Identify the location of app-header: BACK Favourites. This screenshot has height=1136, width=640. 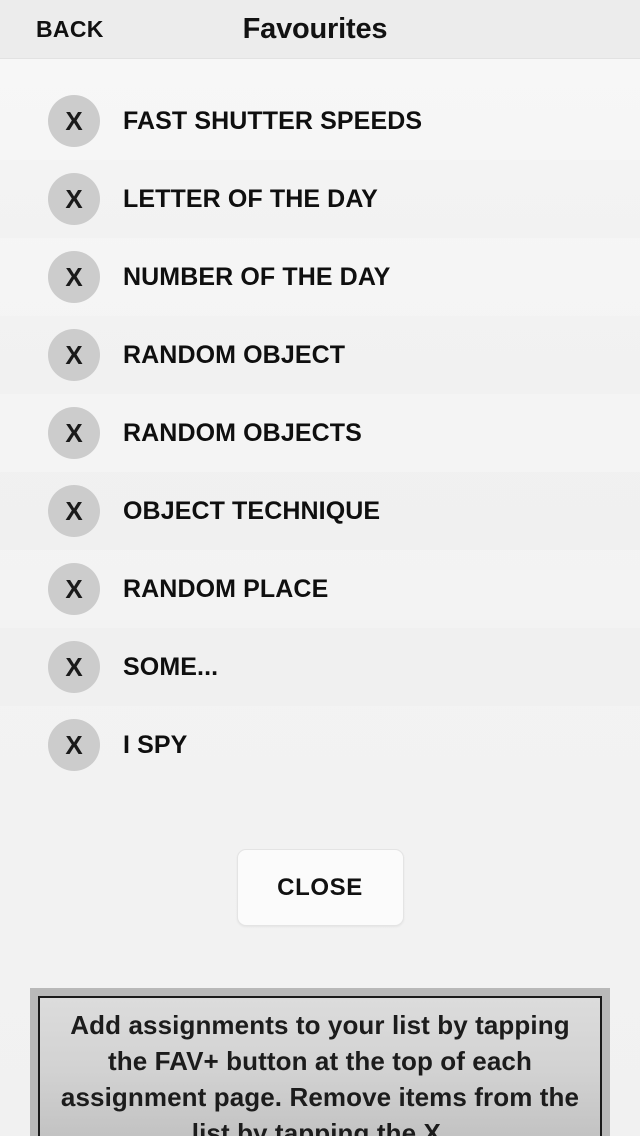
(320, 29).